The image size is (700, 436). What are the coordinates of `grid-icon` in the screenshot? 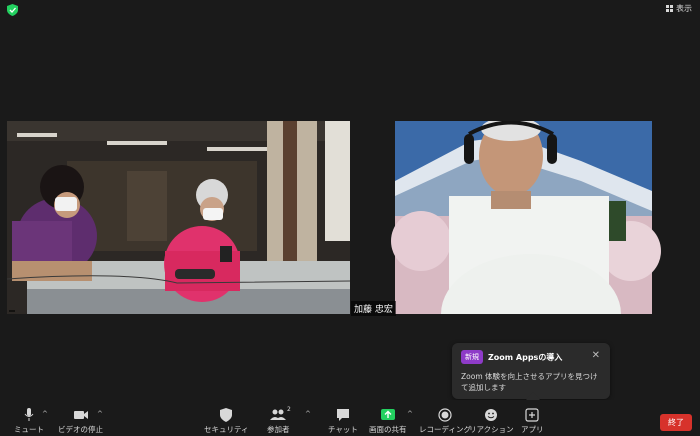 It's located at (669, 8).